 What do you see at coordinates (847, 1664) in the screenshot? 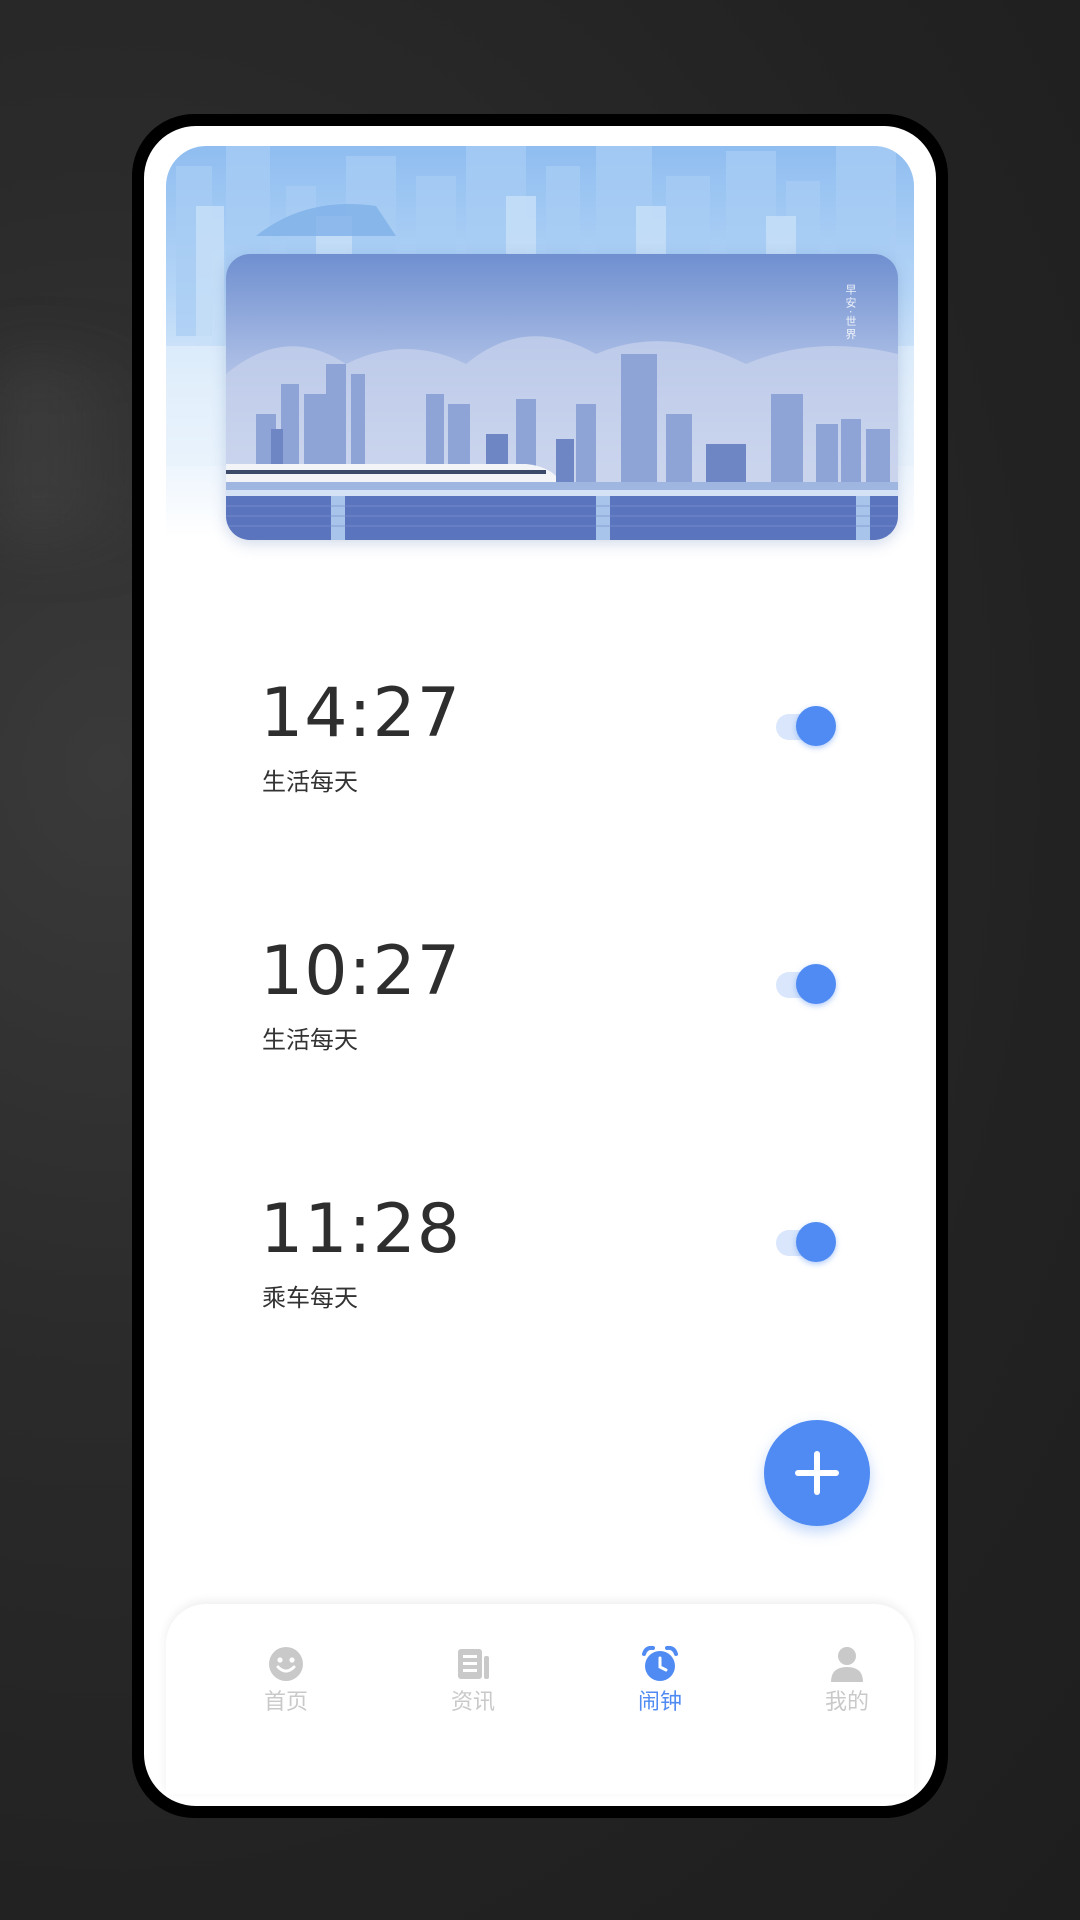
I see `person-icon` at bounding box center [847, 1664].